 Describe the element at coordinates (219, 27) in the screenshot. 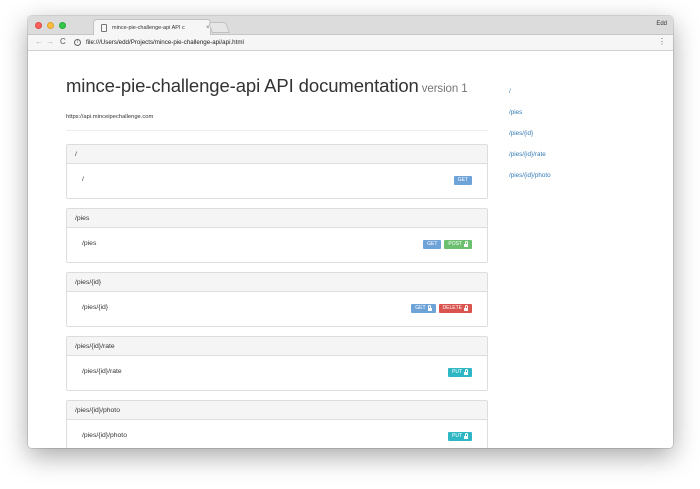

I see `new-tab-button` at that location.